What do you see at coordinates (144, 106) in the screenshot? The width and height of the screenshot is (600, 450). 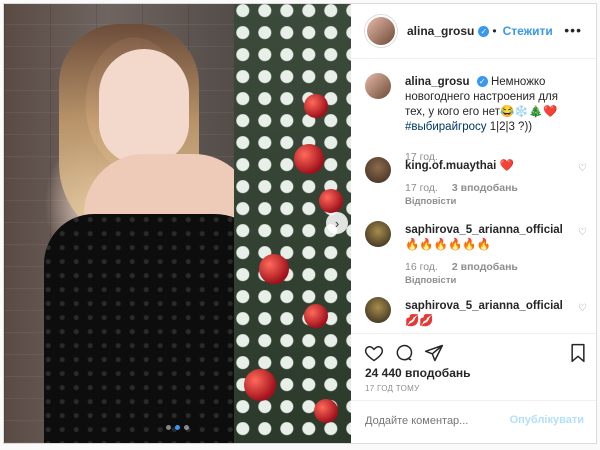 I see `woman-face` at bounding box center [144, 106].